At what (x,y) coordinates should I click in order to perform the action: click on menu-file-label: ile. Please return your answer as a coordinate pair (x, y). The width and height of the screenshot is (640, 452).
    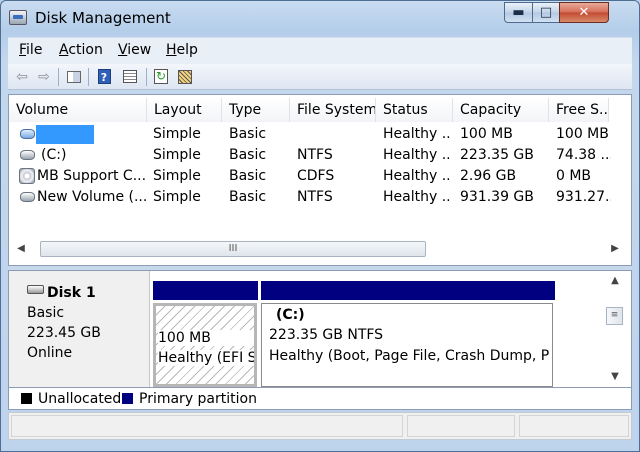
    Looking at the image, I should click on (34, 50).